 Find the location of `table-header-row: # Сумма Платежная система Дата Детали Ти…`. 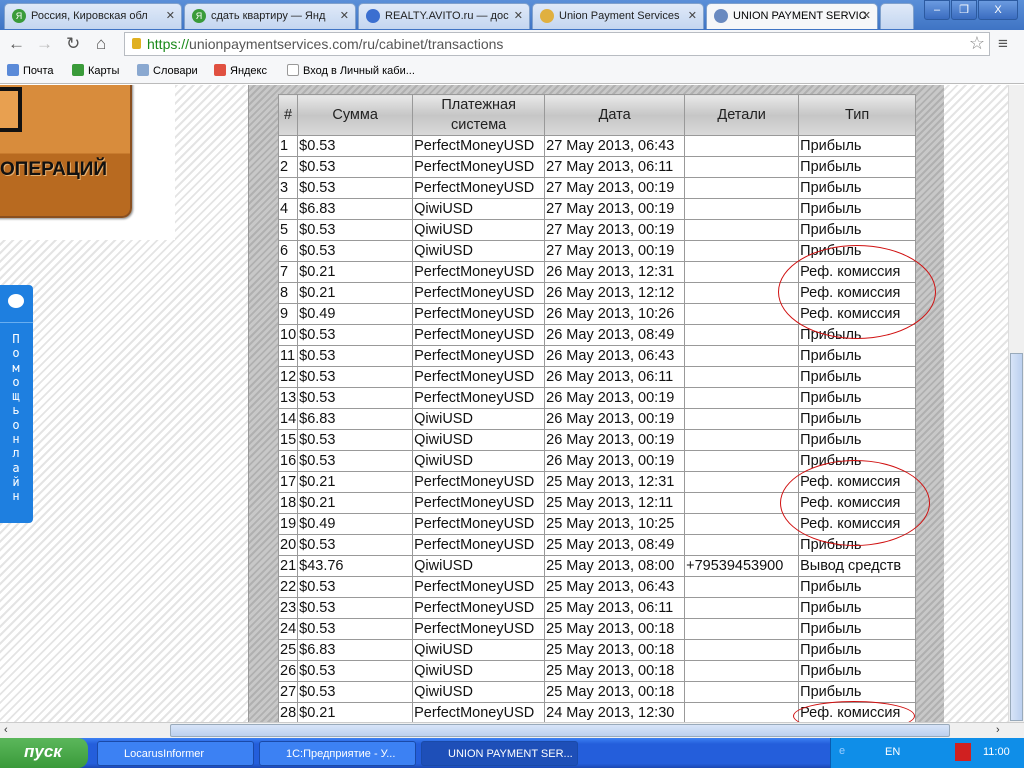

table-header-row: # Сумма Платежная система Дата Детали Ти… is located at coordinates (597, 115).